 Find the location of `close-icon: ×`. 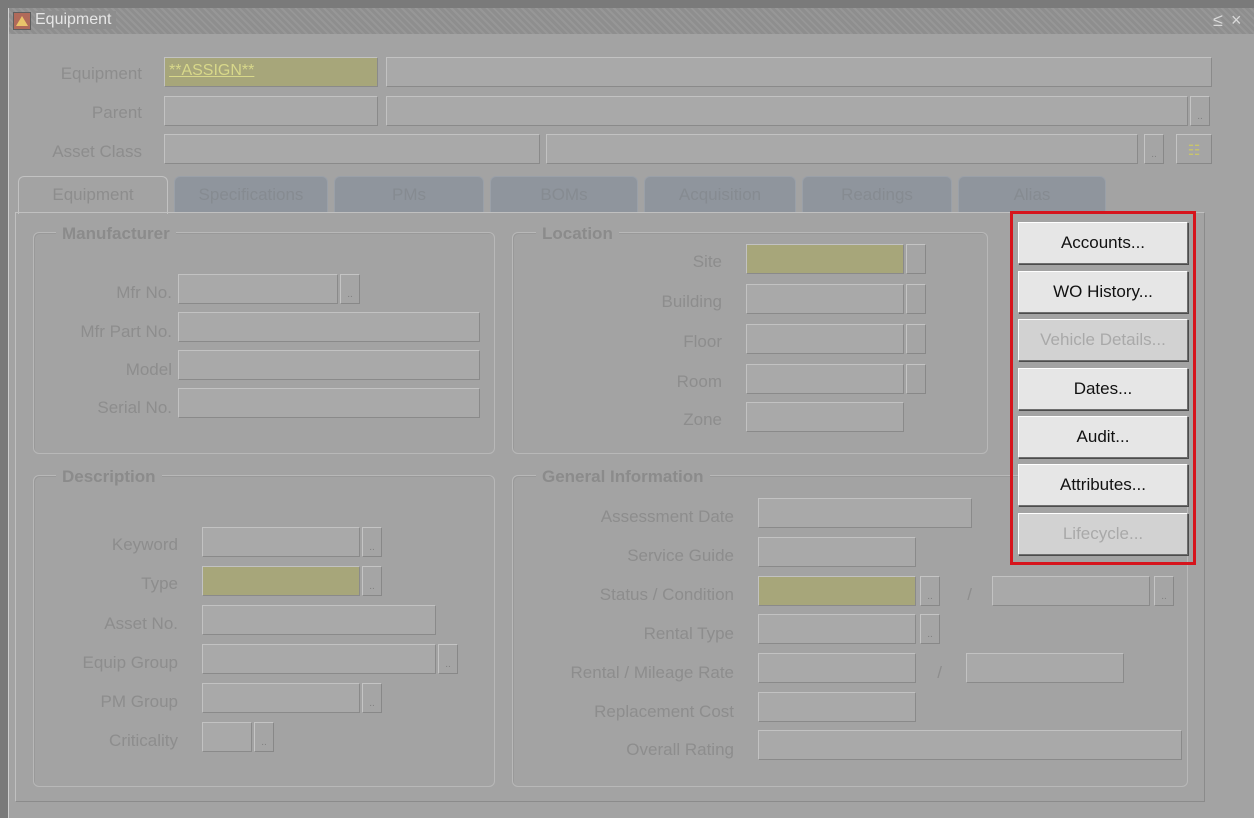

close-icon: × is located at coordinates (1236, 20).